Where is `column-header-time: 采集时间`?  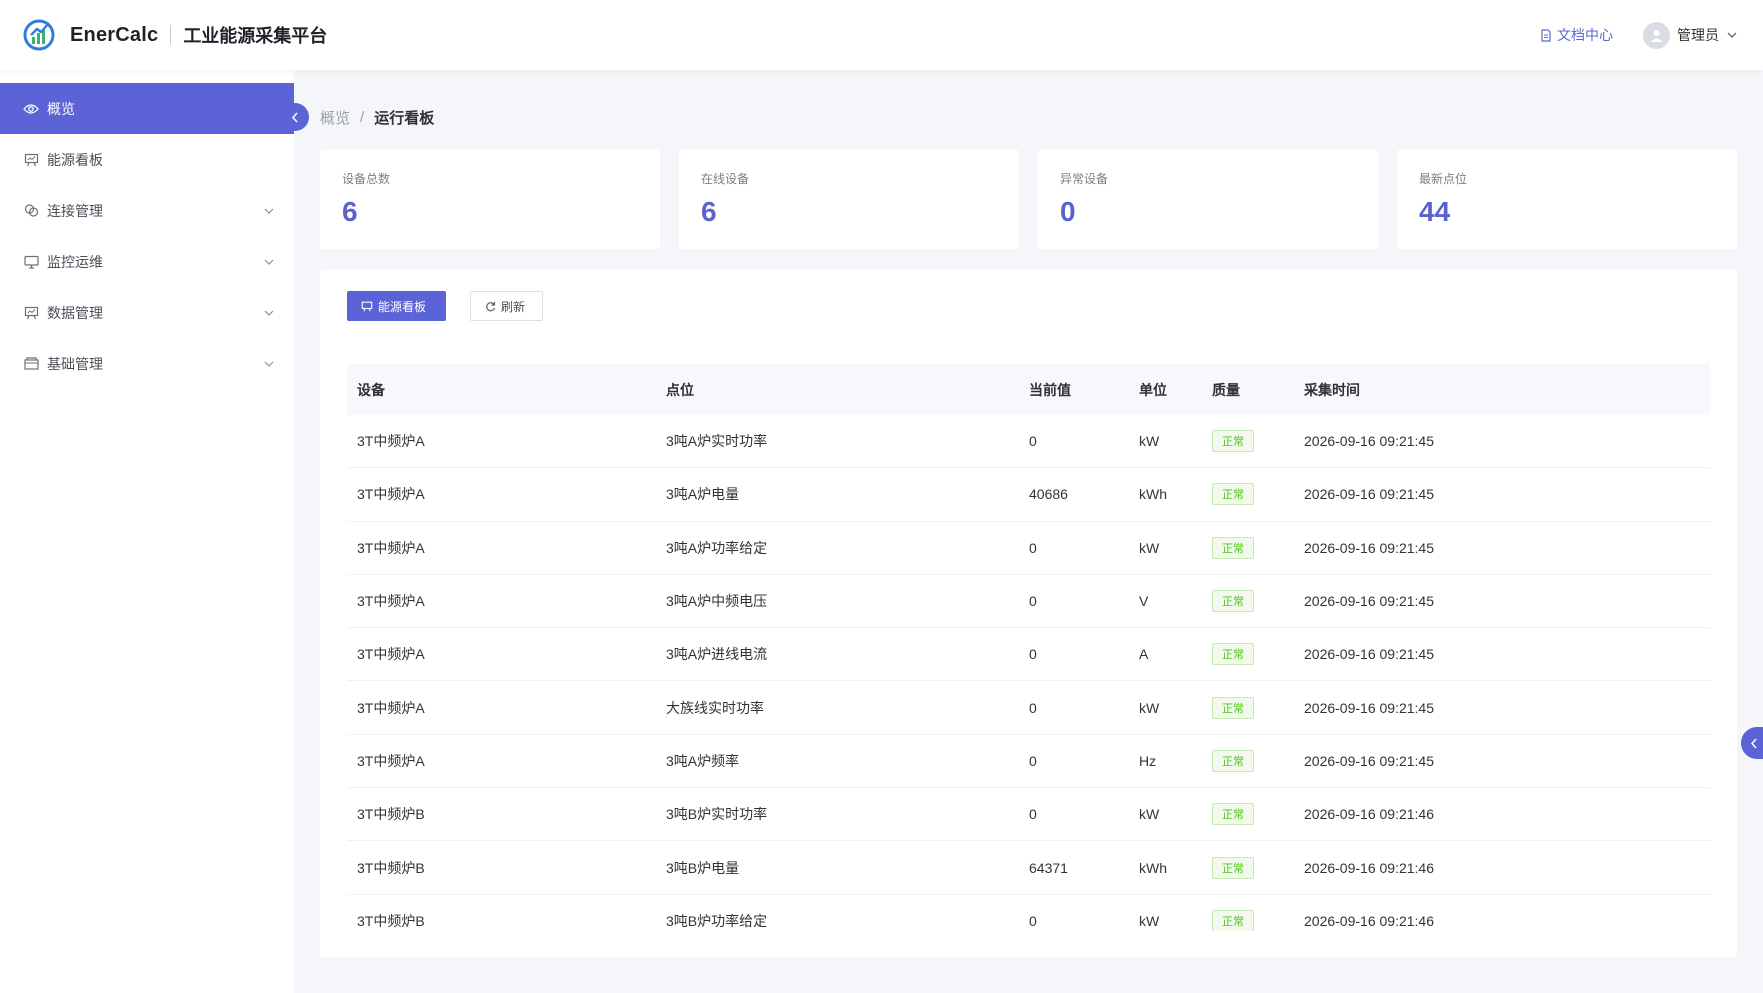 column-header-time: 采集时间 is located at coordinates (1454, 390).